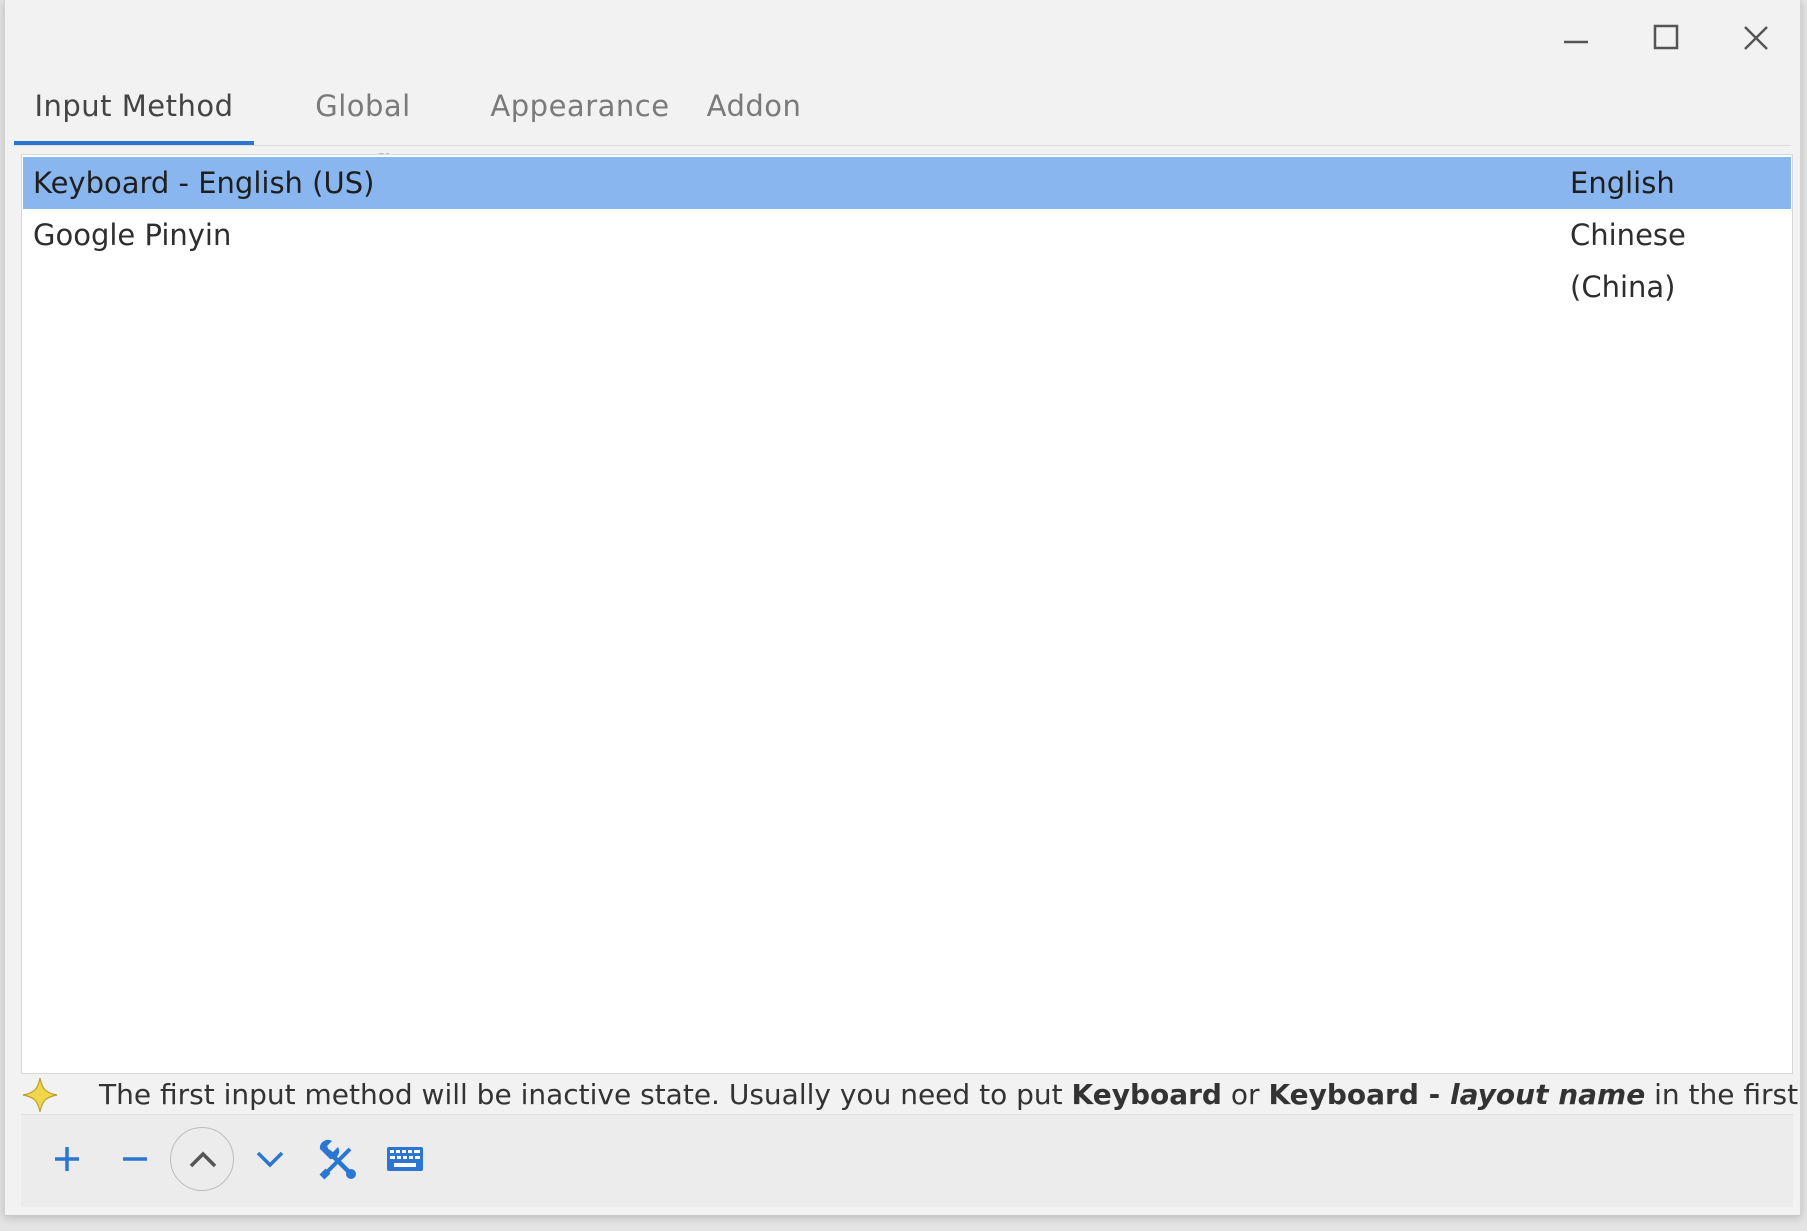  I want to click on list-item: Keyboard - English (US) English, so click(907, 183).